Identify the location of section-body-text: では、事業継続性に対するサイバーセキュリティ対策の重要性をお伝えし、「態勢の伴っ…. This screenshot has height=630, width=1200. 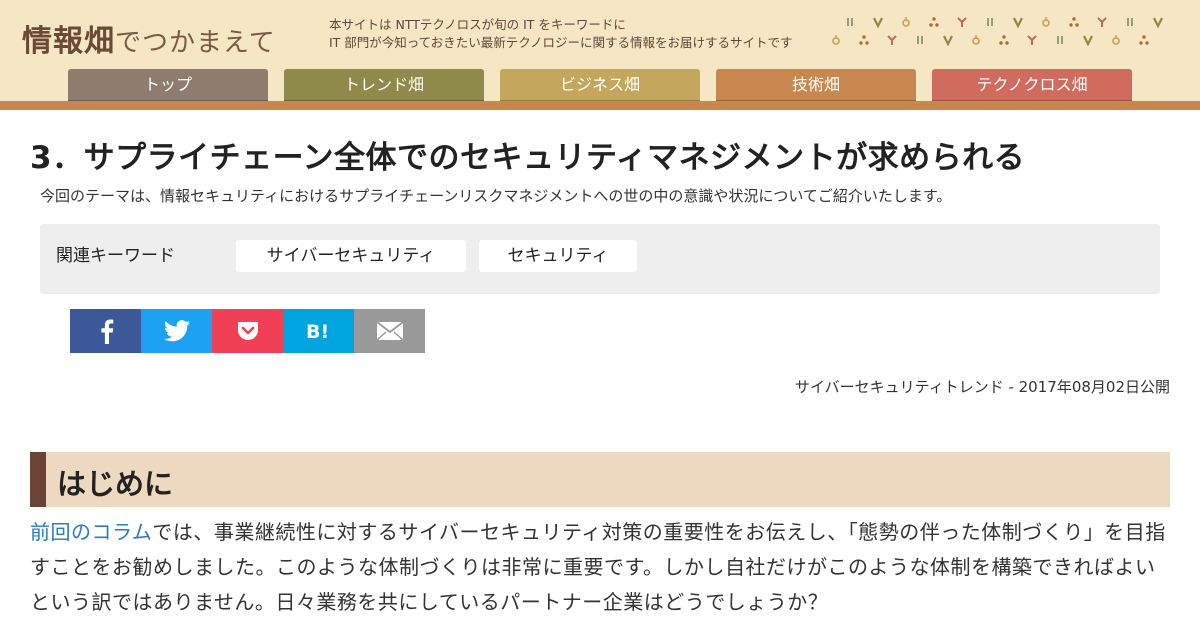
(598, 567).